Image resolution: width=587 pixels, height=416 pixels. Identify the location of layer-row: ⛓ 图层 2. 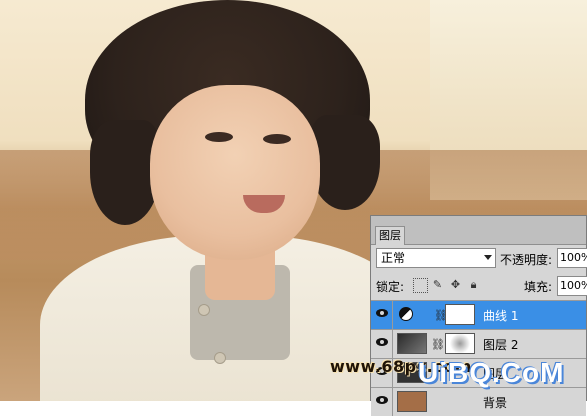
(478, 343).